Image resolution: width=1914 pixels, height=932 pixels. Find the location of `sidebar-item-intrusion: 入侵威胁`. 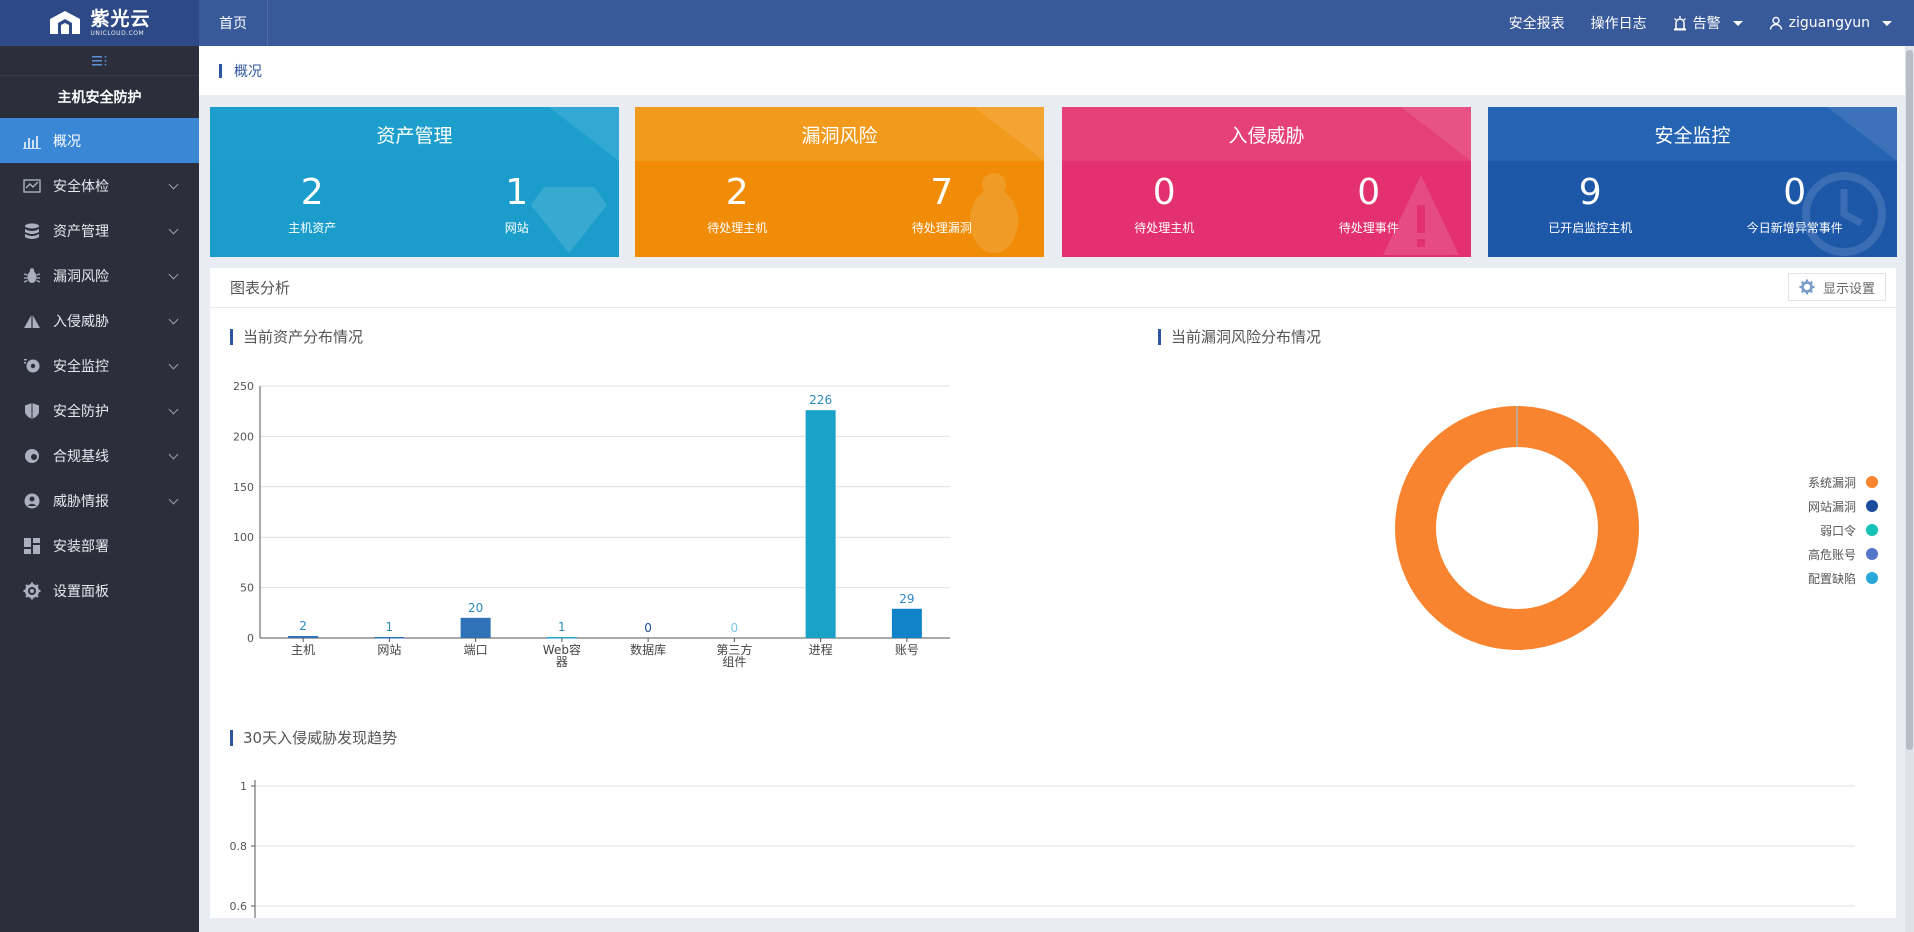

sidebar-item-intrusion: 入侵威胁 is located at coordinates (99, 320).